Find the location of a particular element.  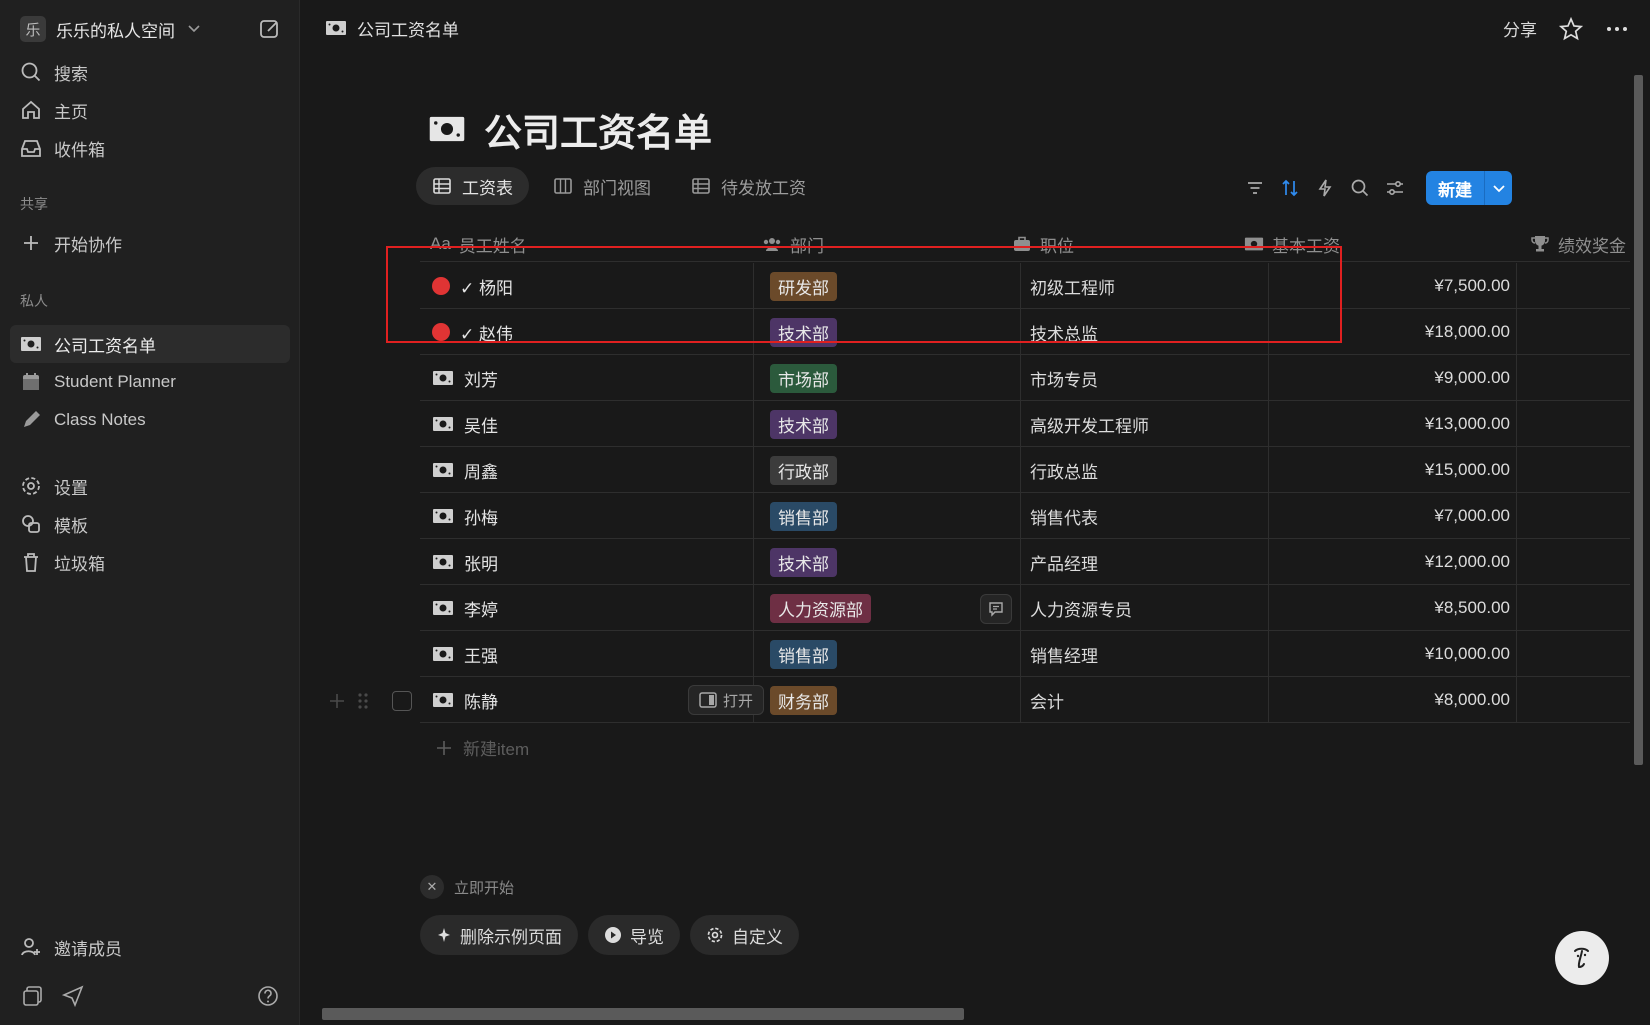

table-row: 周鑫 行政部 行政总监 ¥15,000.00 is located at coordinates (1025, 470).